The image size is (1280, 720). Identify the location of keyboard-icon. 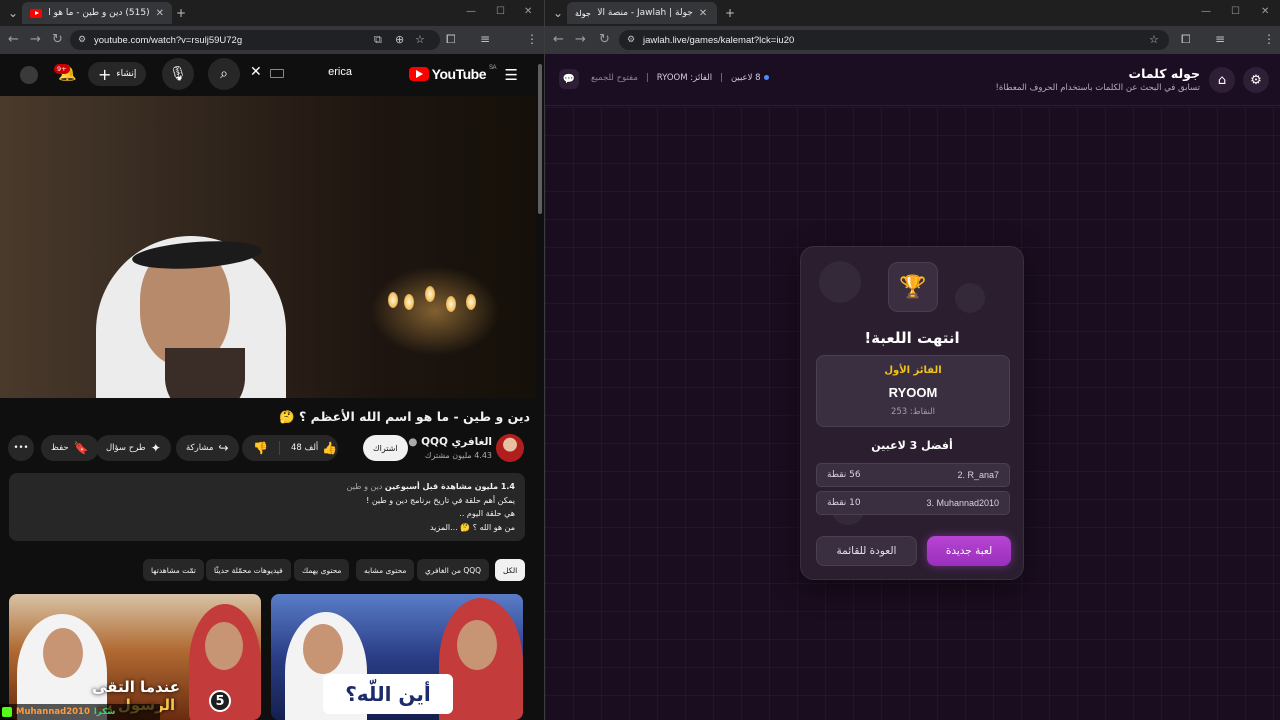
(277, 73).